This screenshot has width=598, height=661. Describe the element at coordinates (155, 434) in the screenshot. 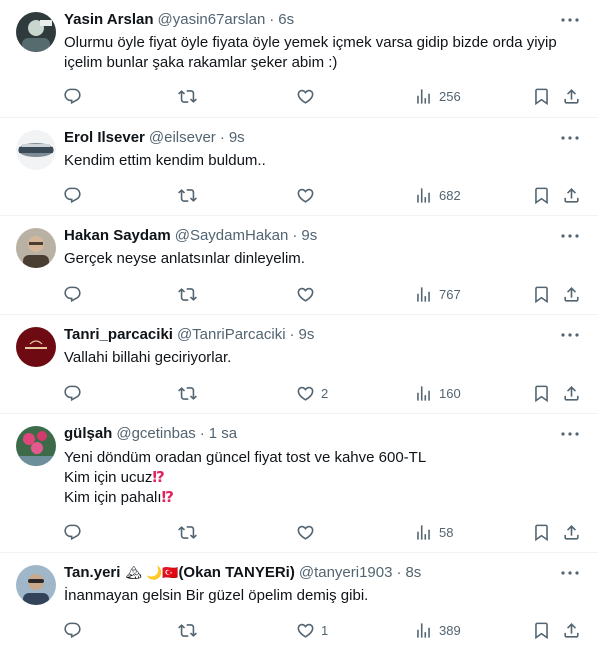

I see `user-handle: @gcetinbas` at that location.